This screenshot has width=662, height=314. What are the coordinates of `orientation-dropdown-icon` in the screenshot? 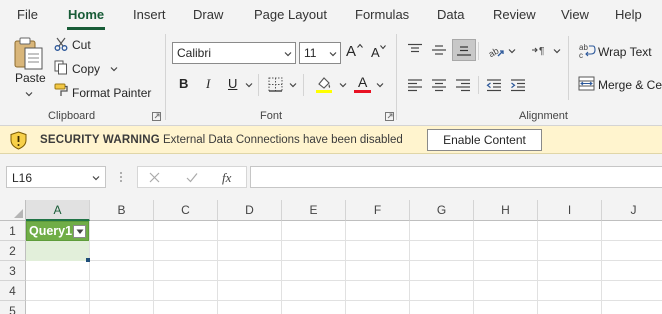 It's located at (512, 51).